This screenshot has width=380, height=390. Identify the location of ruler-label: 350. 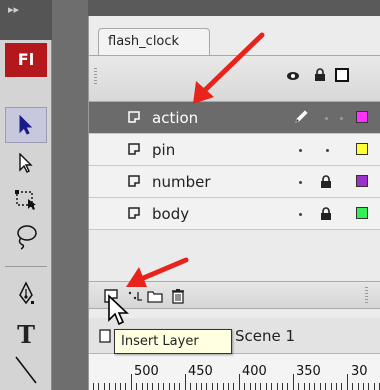
(308, 371).